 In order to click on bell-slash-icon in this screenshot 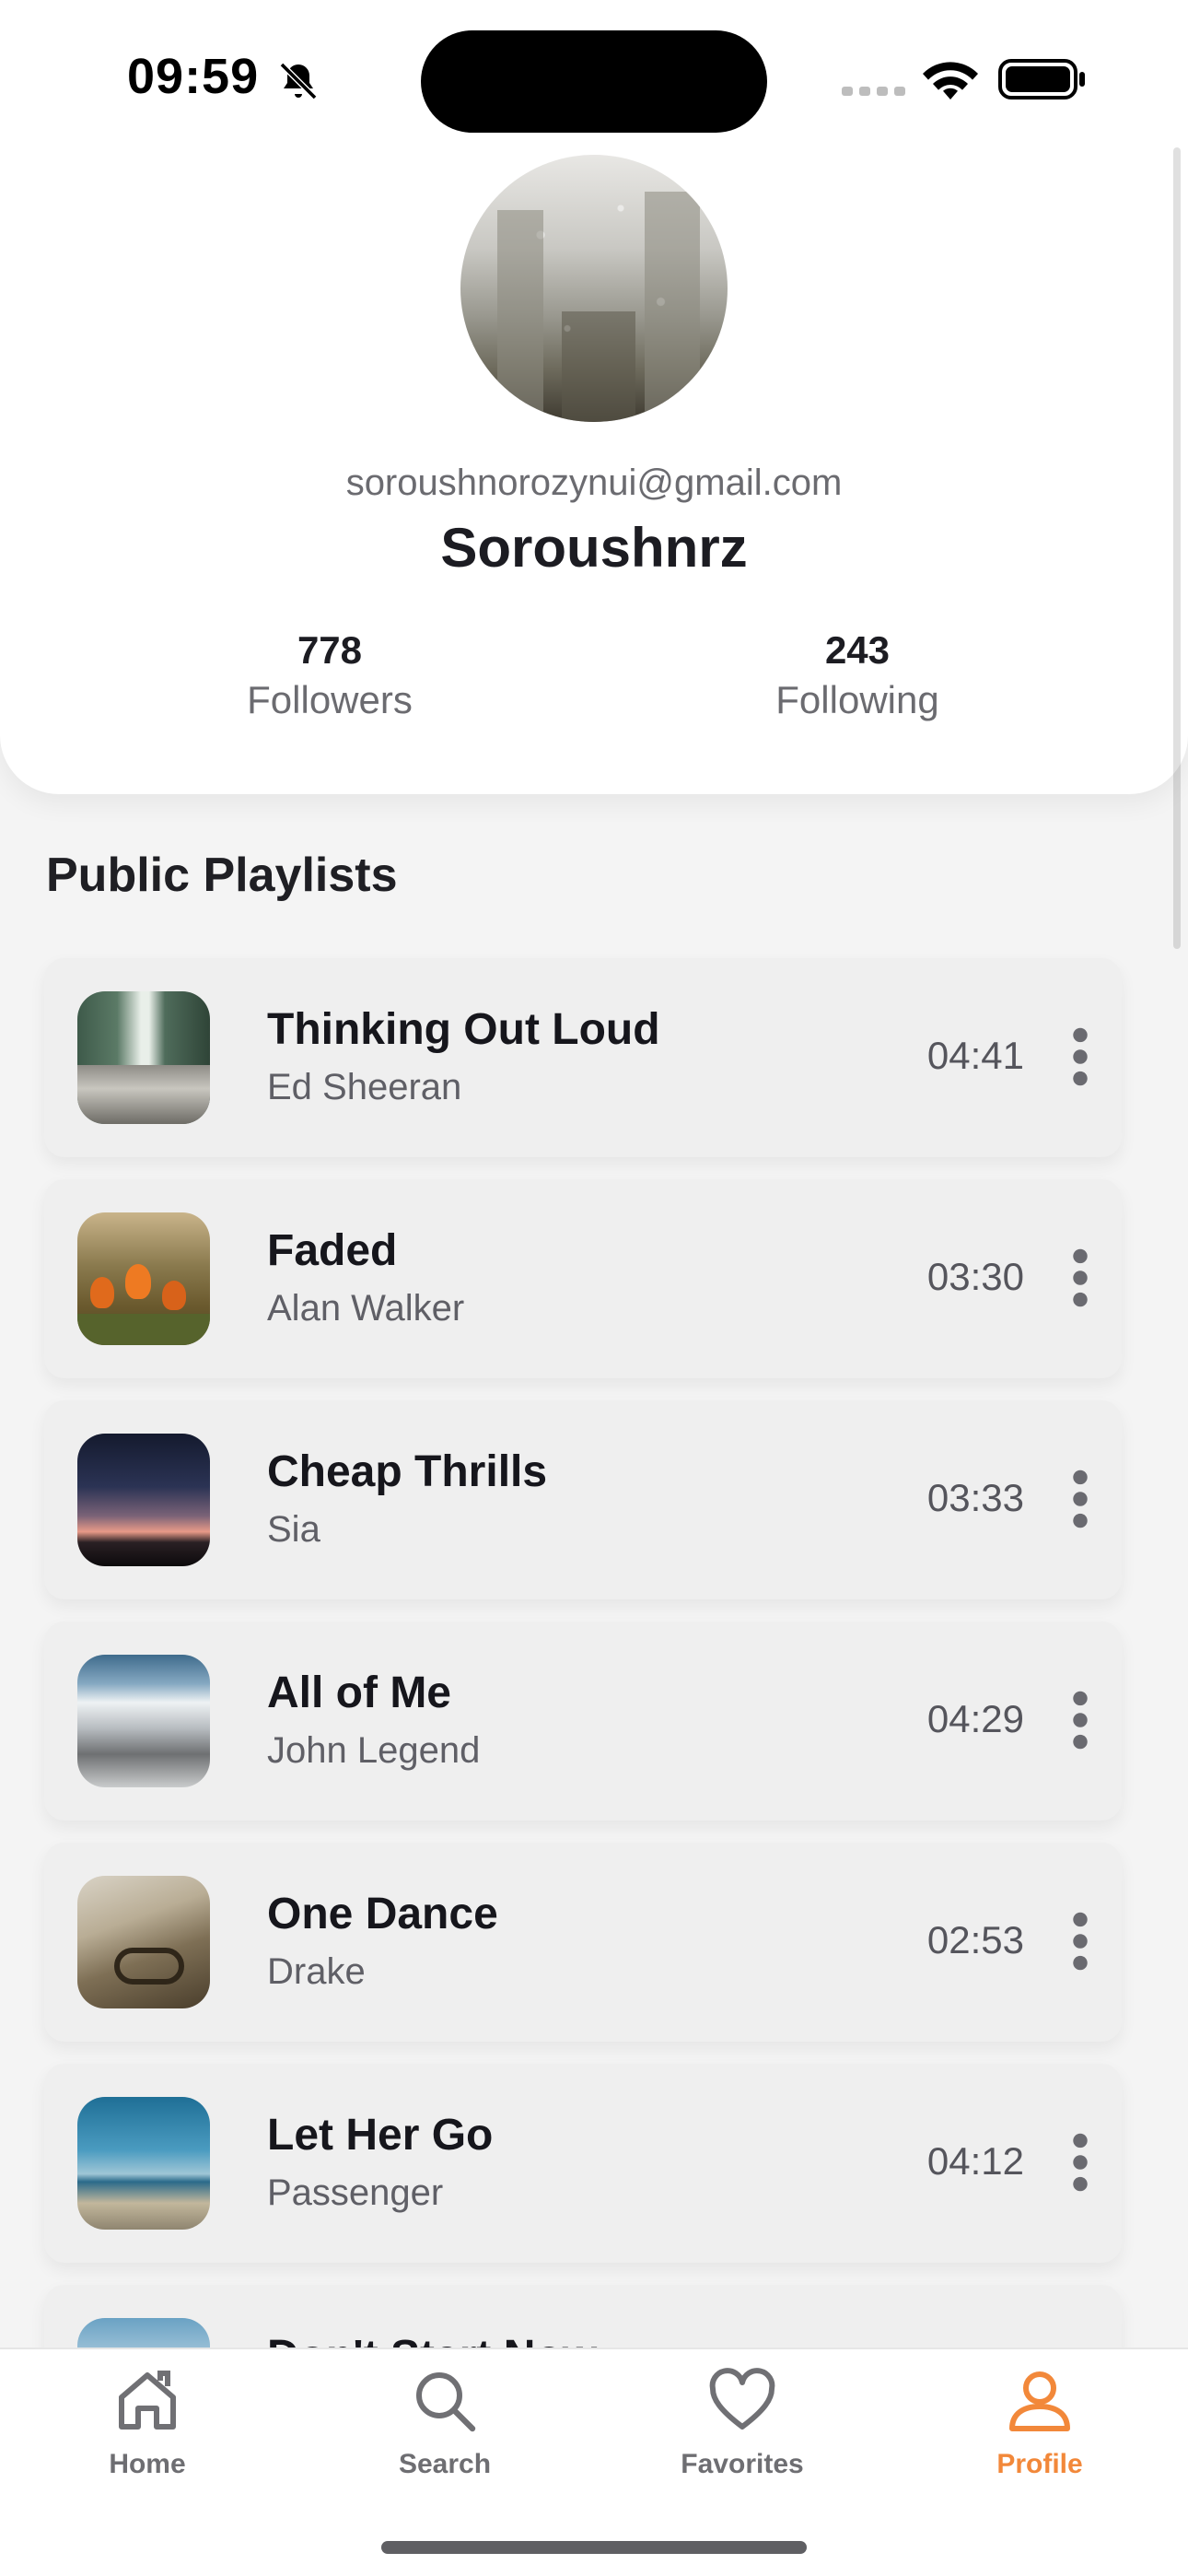, I will do `click(298, 81)`.